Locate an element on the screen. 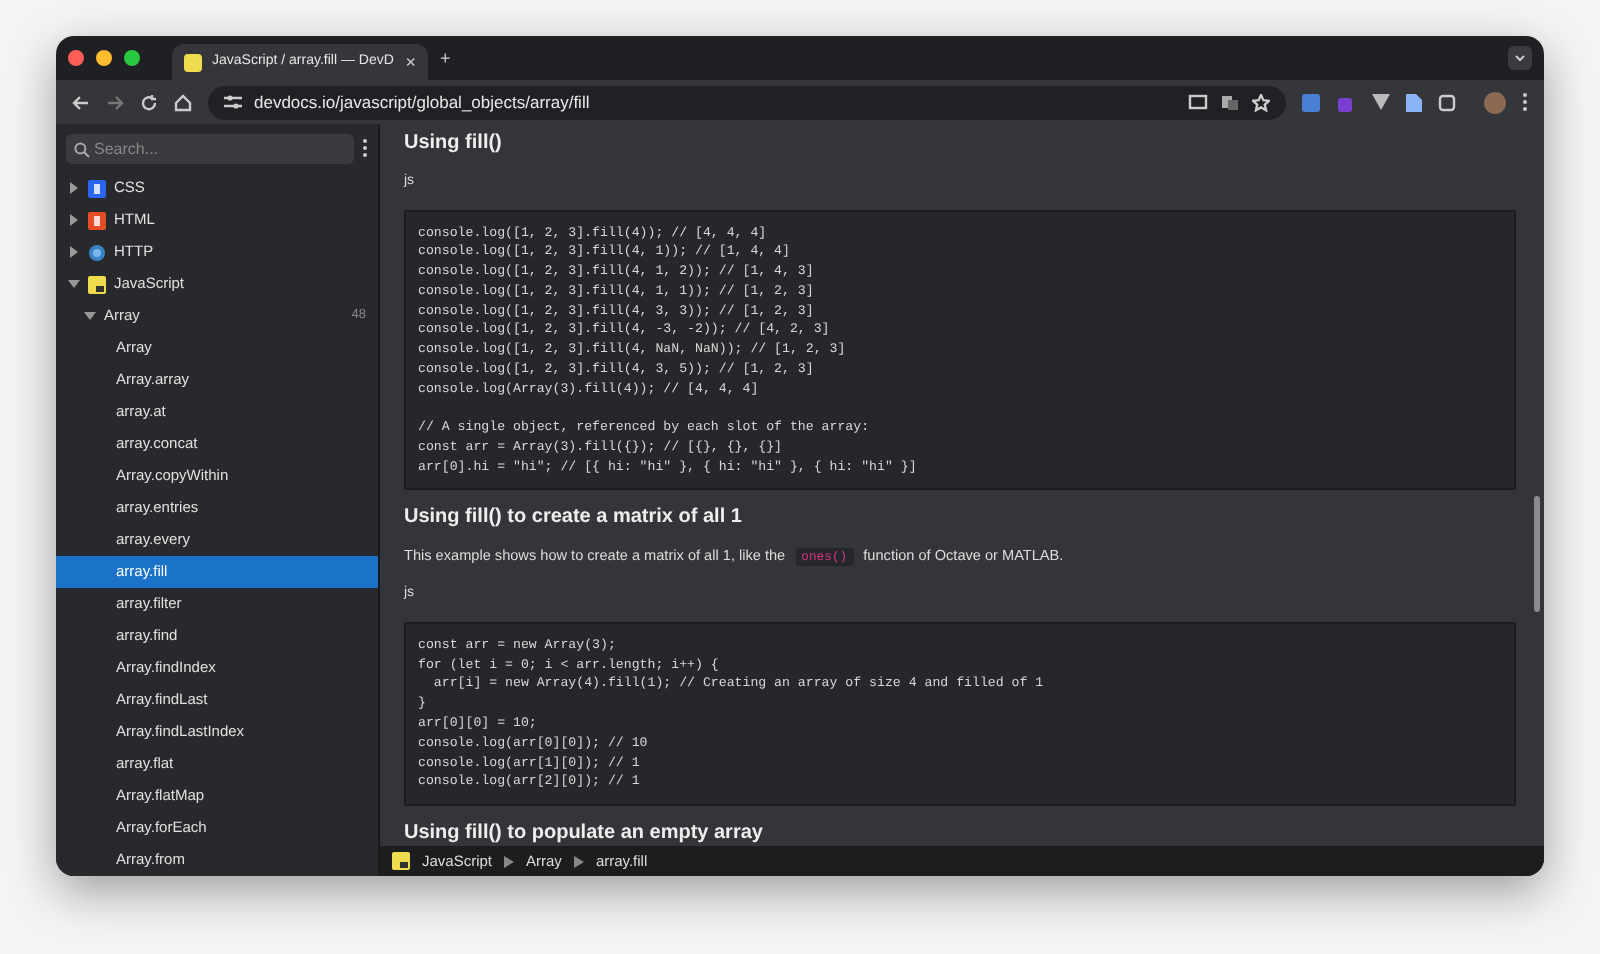 The width and height of the screenshot is (1600, 954). tab-favicon-icon is located at coordinates (193, 62).